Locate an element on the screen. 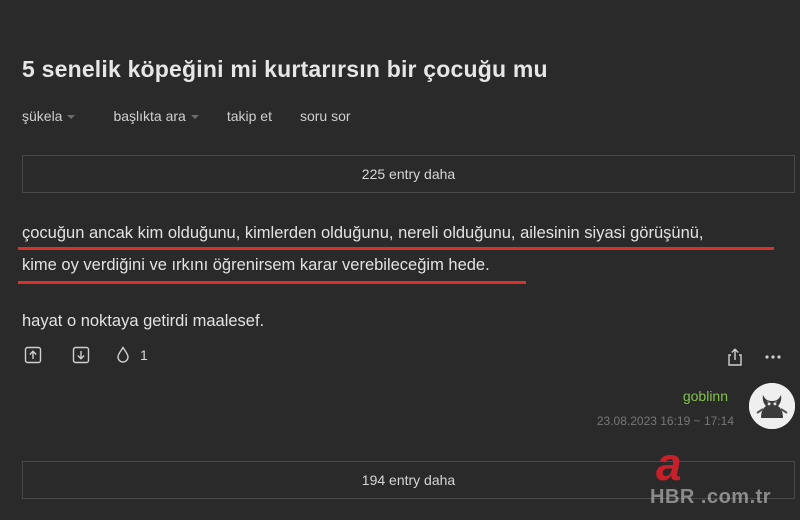  load-more-top-label: 225 entry daha is located at coordinates (408, 174).